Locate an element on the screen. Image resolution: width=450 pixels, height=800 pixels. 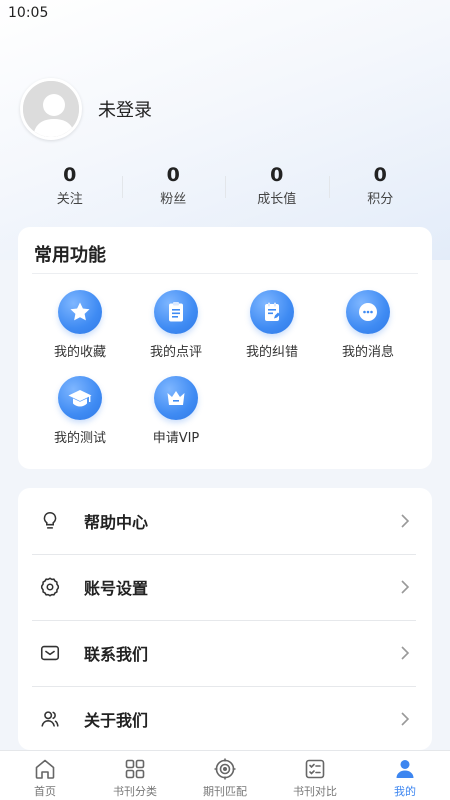
status-bar: 10:05 is located at coordinates (225, 13).